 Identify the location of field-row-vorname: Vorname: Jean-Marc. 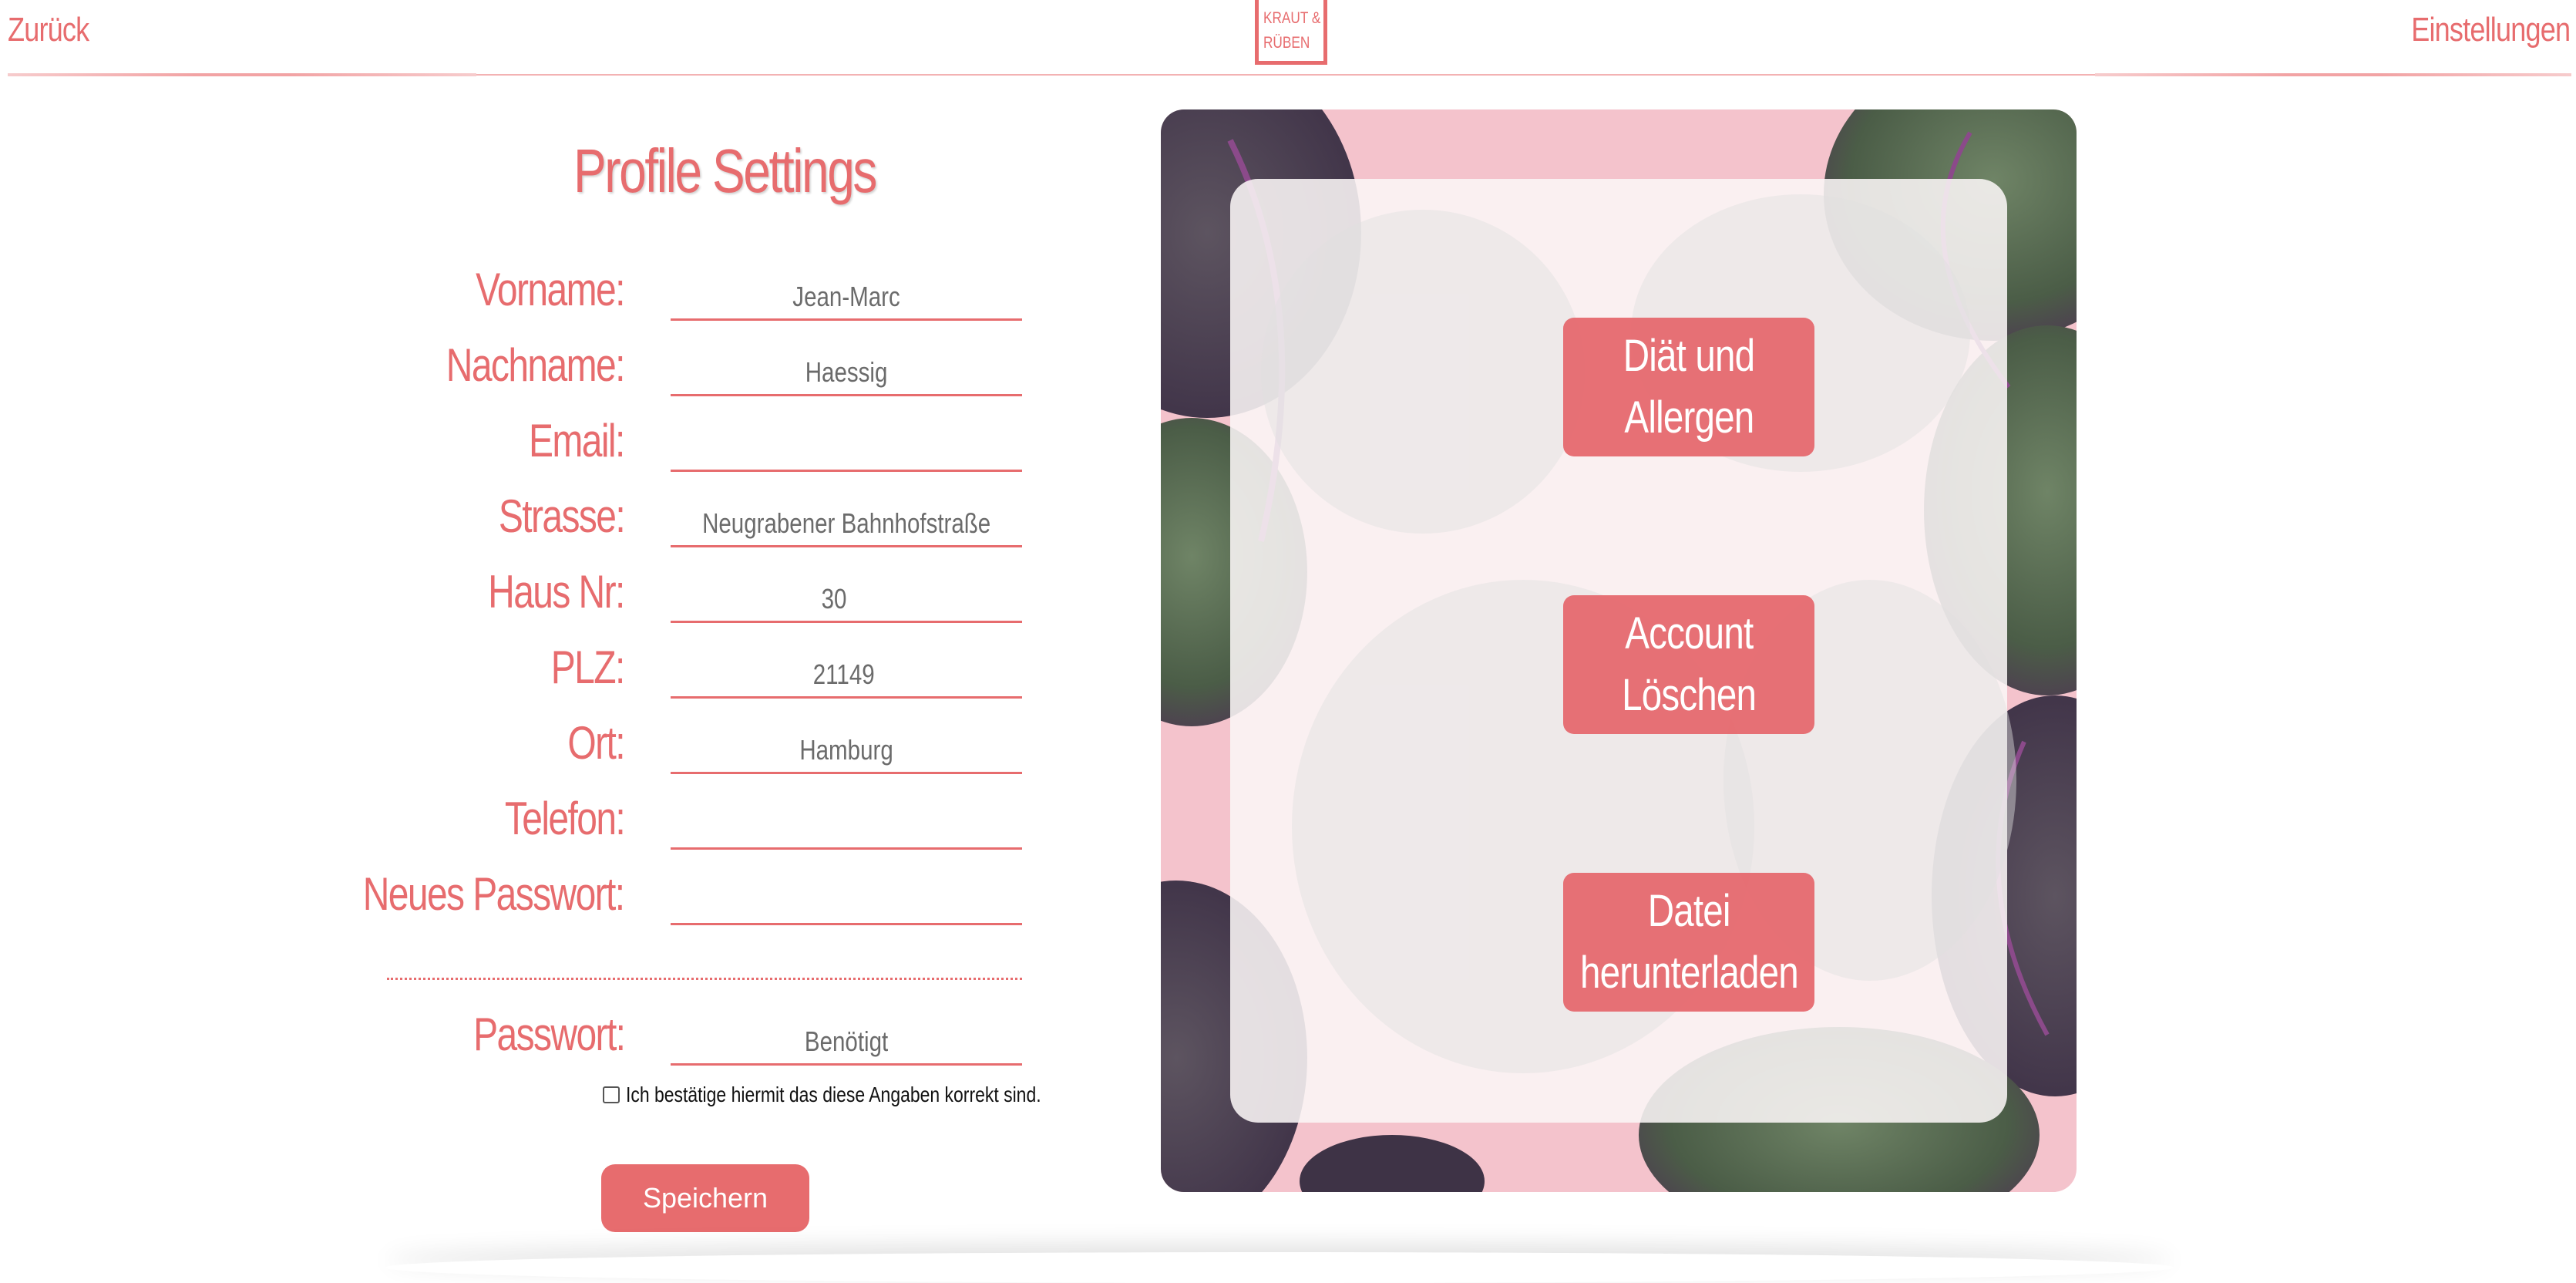
(678, 292).